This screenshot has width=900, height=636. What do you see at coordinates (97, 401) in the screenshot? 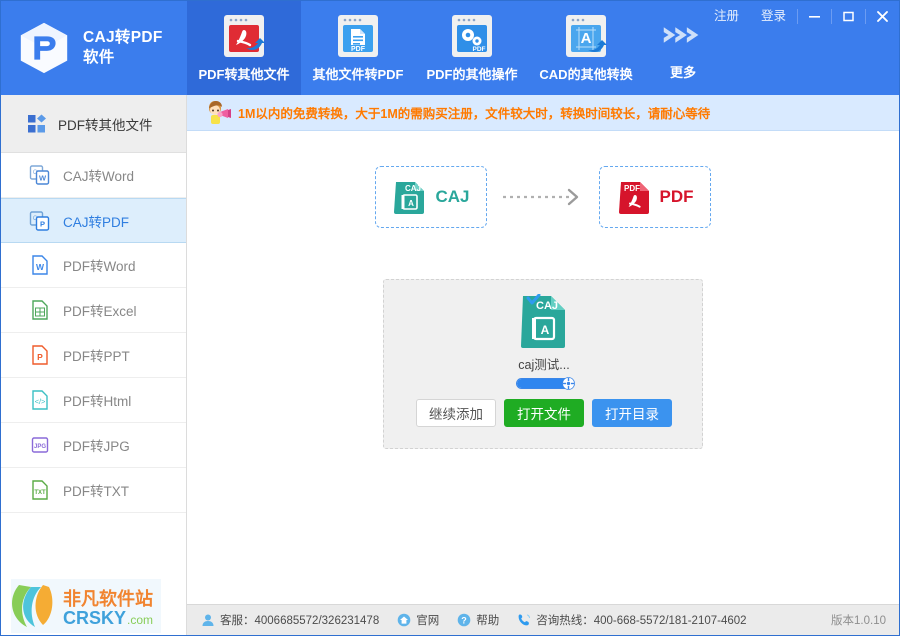
I see `sidebar-item-label: PDF转Html` at bounding box center [97, 401].